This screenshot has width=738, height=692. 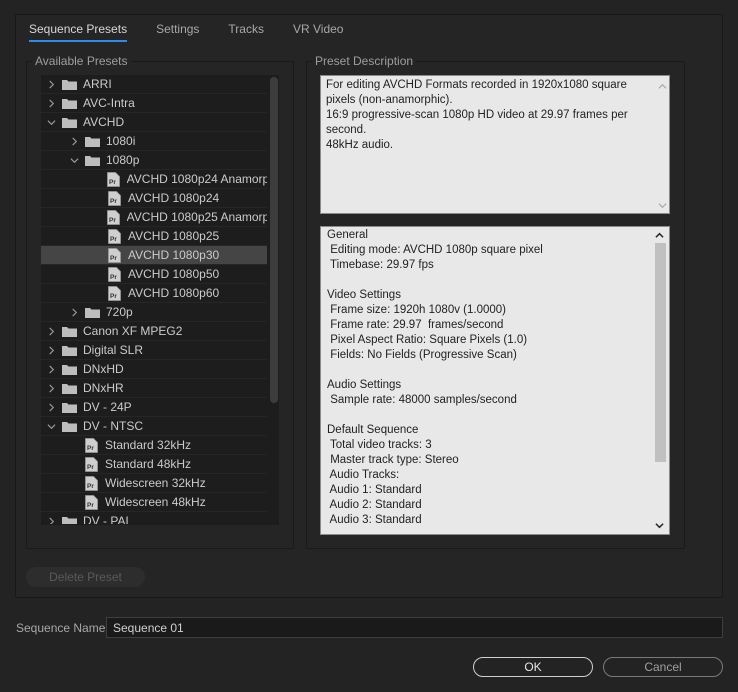 I want to click on tree-preset-row: Pr AVCHD 1080p24, so click(x=154, y=198).